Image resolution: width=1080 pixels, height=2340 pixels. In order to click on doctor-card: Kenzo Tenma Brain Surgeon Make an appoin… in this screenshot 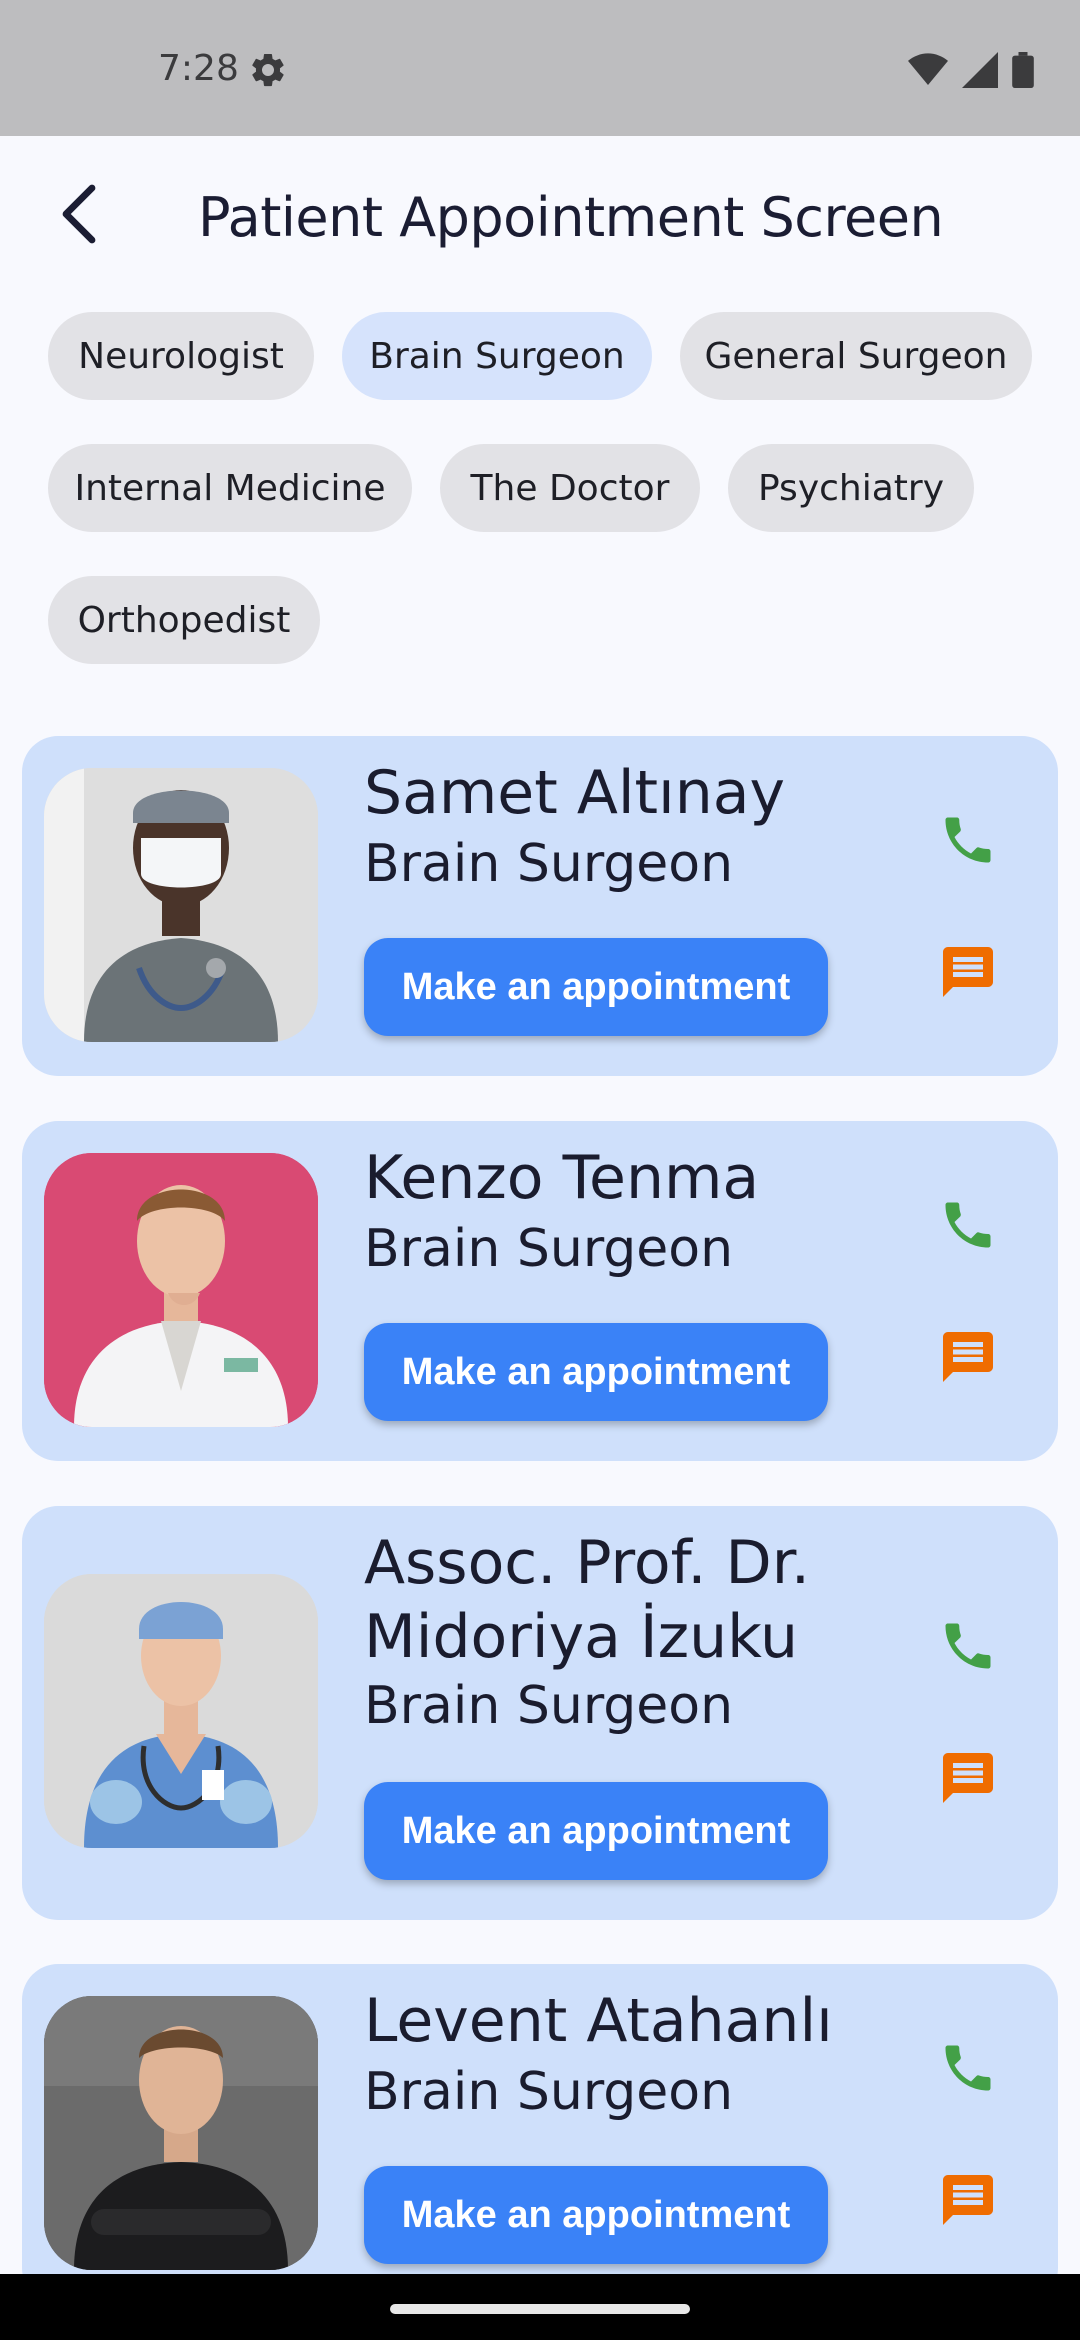, I will do `click(540, 1291)`.